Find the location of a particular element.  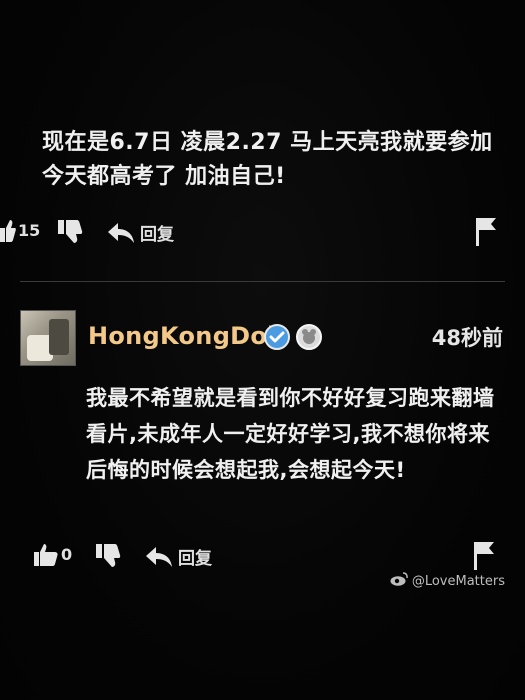

avatar is located at coordinates (48, 338).